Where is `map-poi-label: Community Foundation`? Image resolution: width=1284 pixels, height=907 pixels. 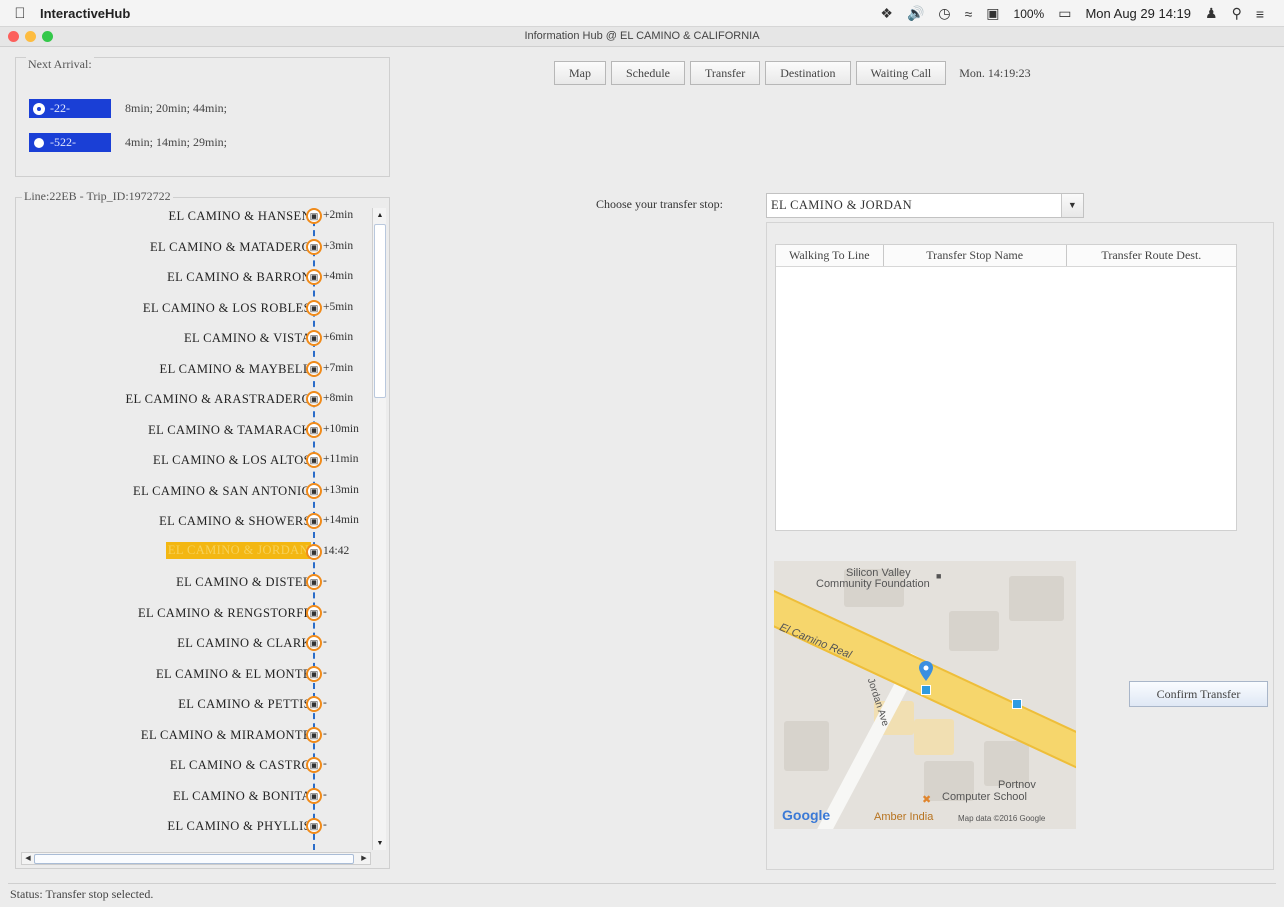
map-poi-label: Community Foundation is located at coordinates (873, 584).